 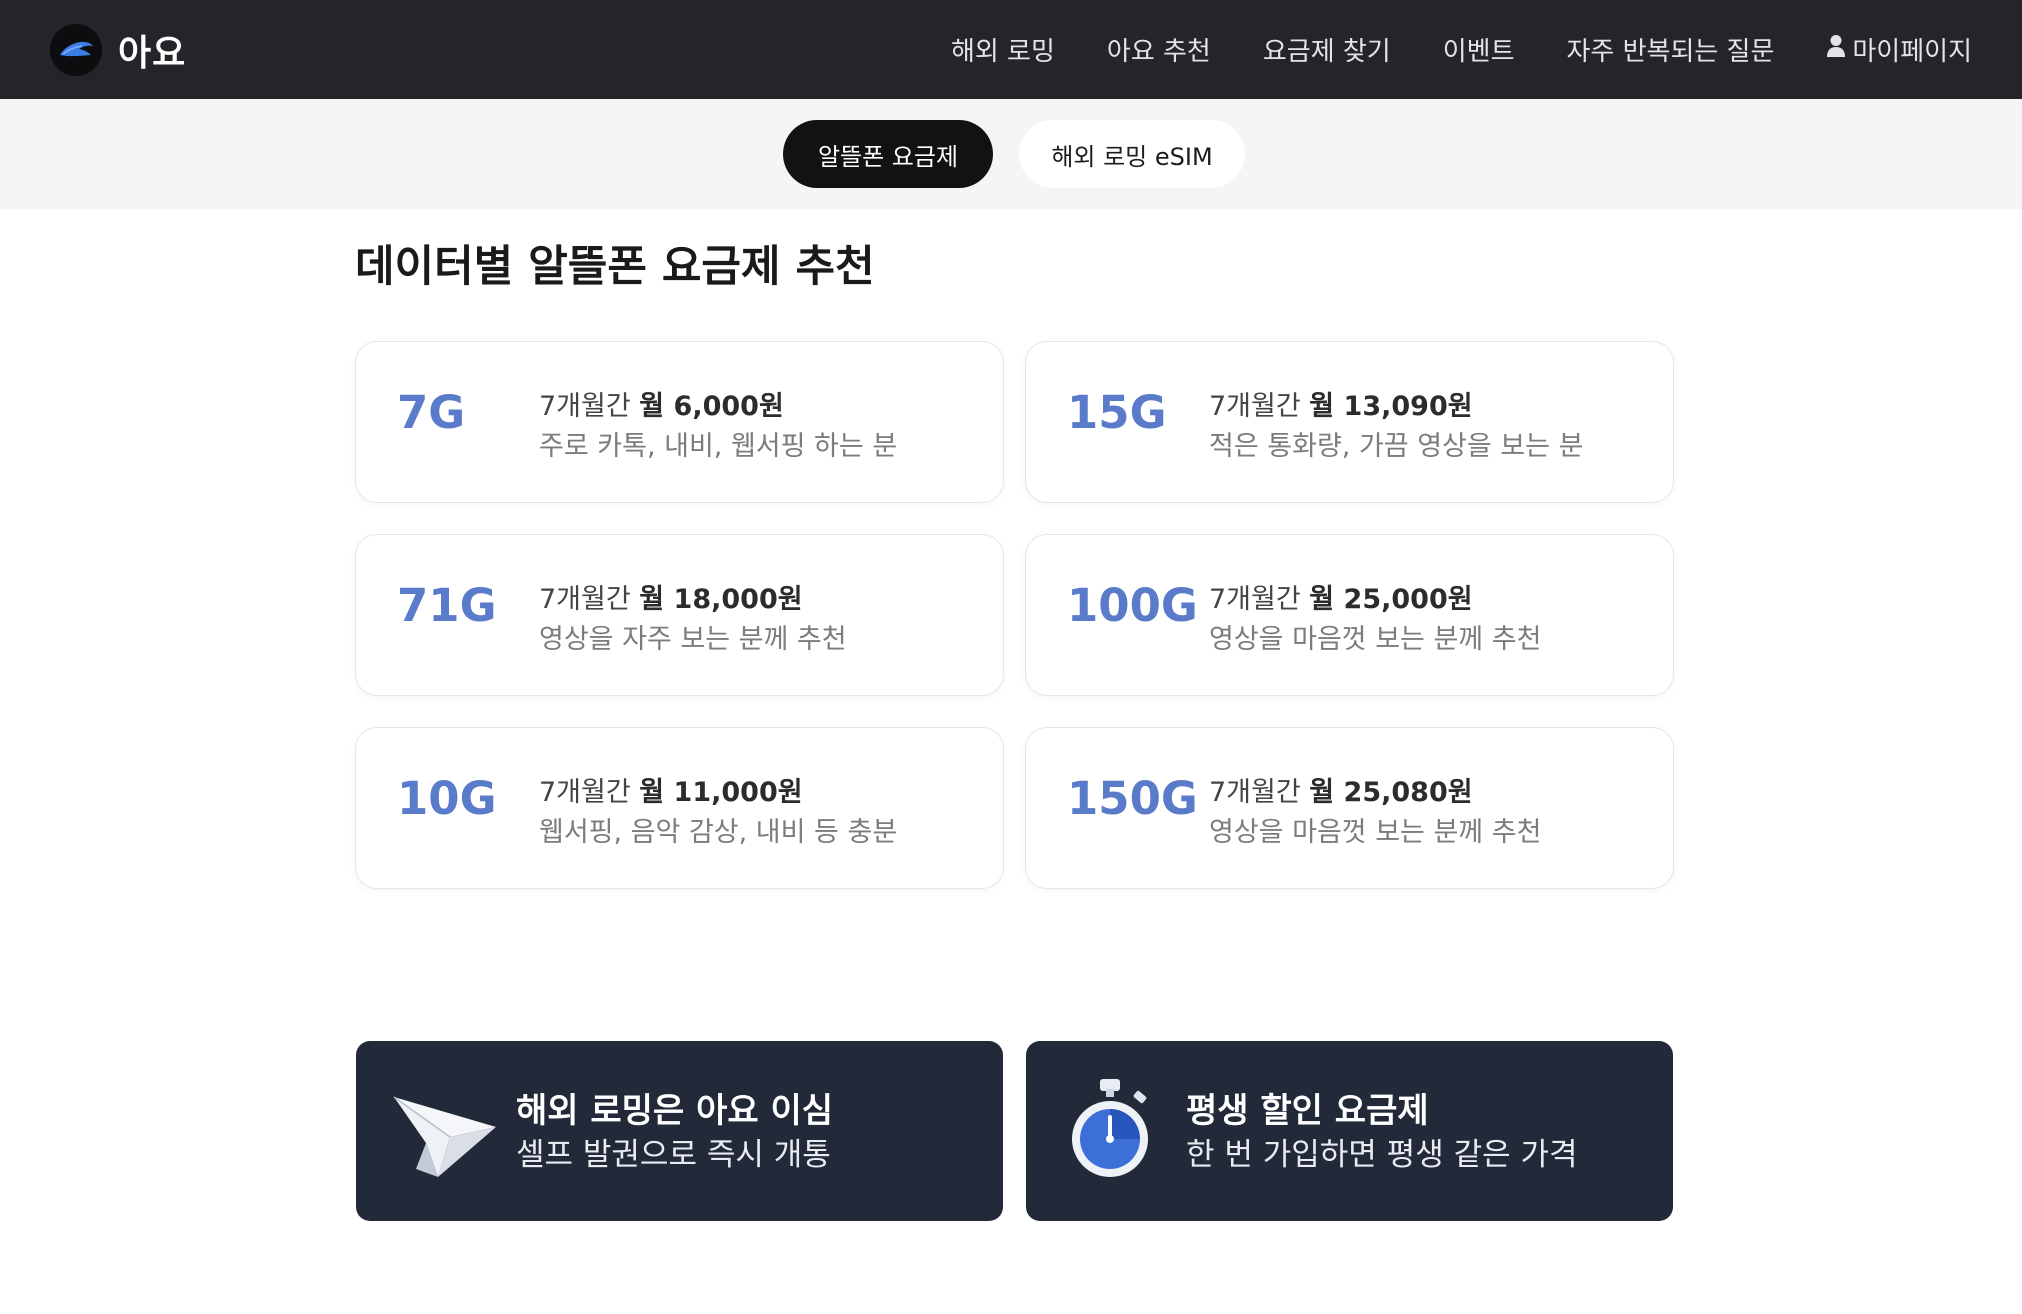 What do you see at coordinates (888, 154) in the screenshot?
I see `tab-mvno-plans: 알뜰폰 요금제` at bounding box center [888, 154].